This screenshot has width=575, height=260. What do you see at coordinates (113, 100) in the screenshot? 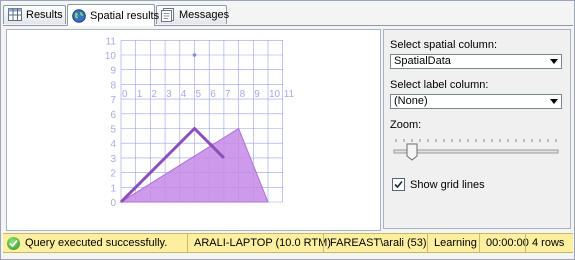
I see `y-tick-label: 7` at bounding box center [113, 100].